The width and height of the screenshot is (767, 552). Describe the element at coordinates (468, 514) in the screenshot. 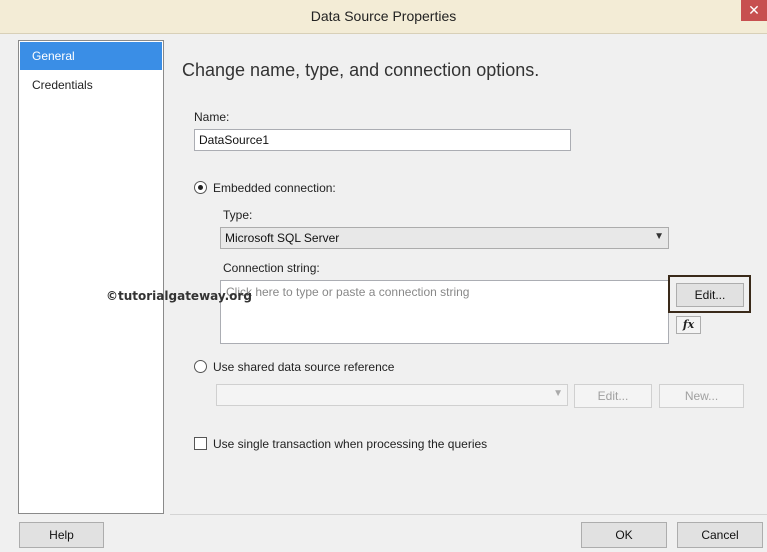

I see `footer-divider` at that location.